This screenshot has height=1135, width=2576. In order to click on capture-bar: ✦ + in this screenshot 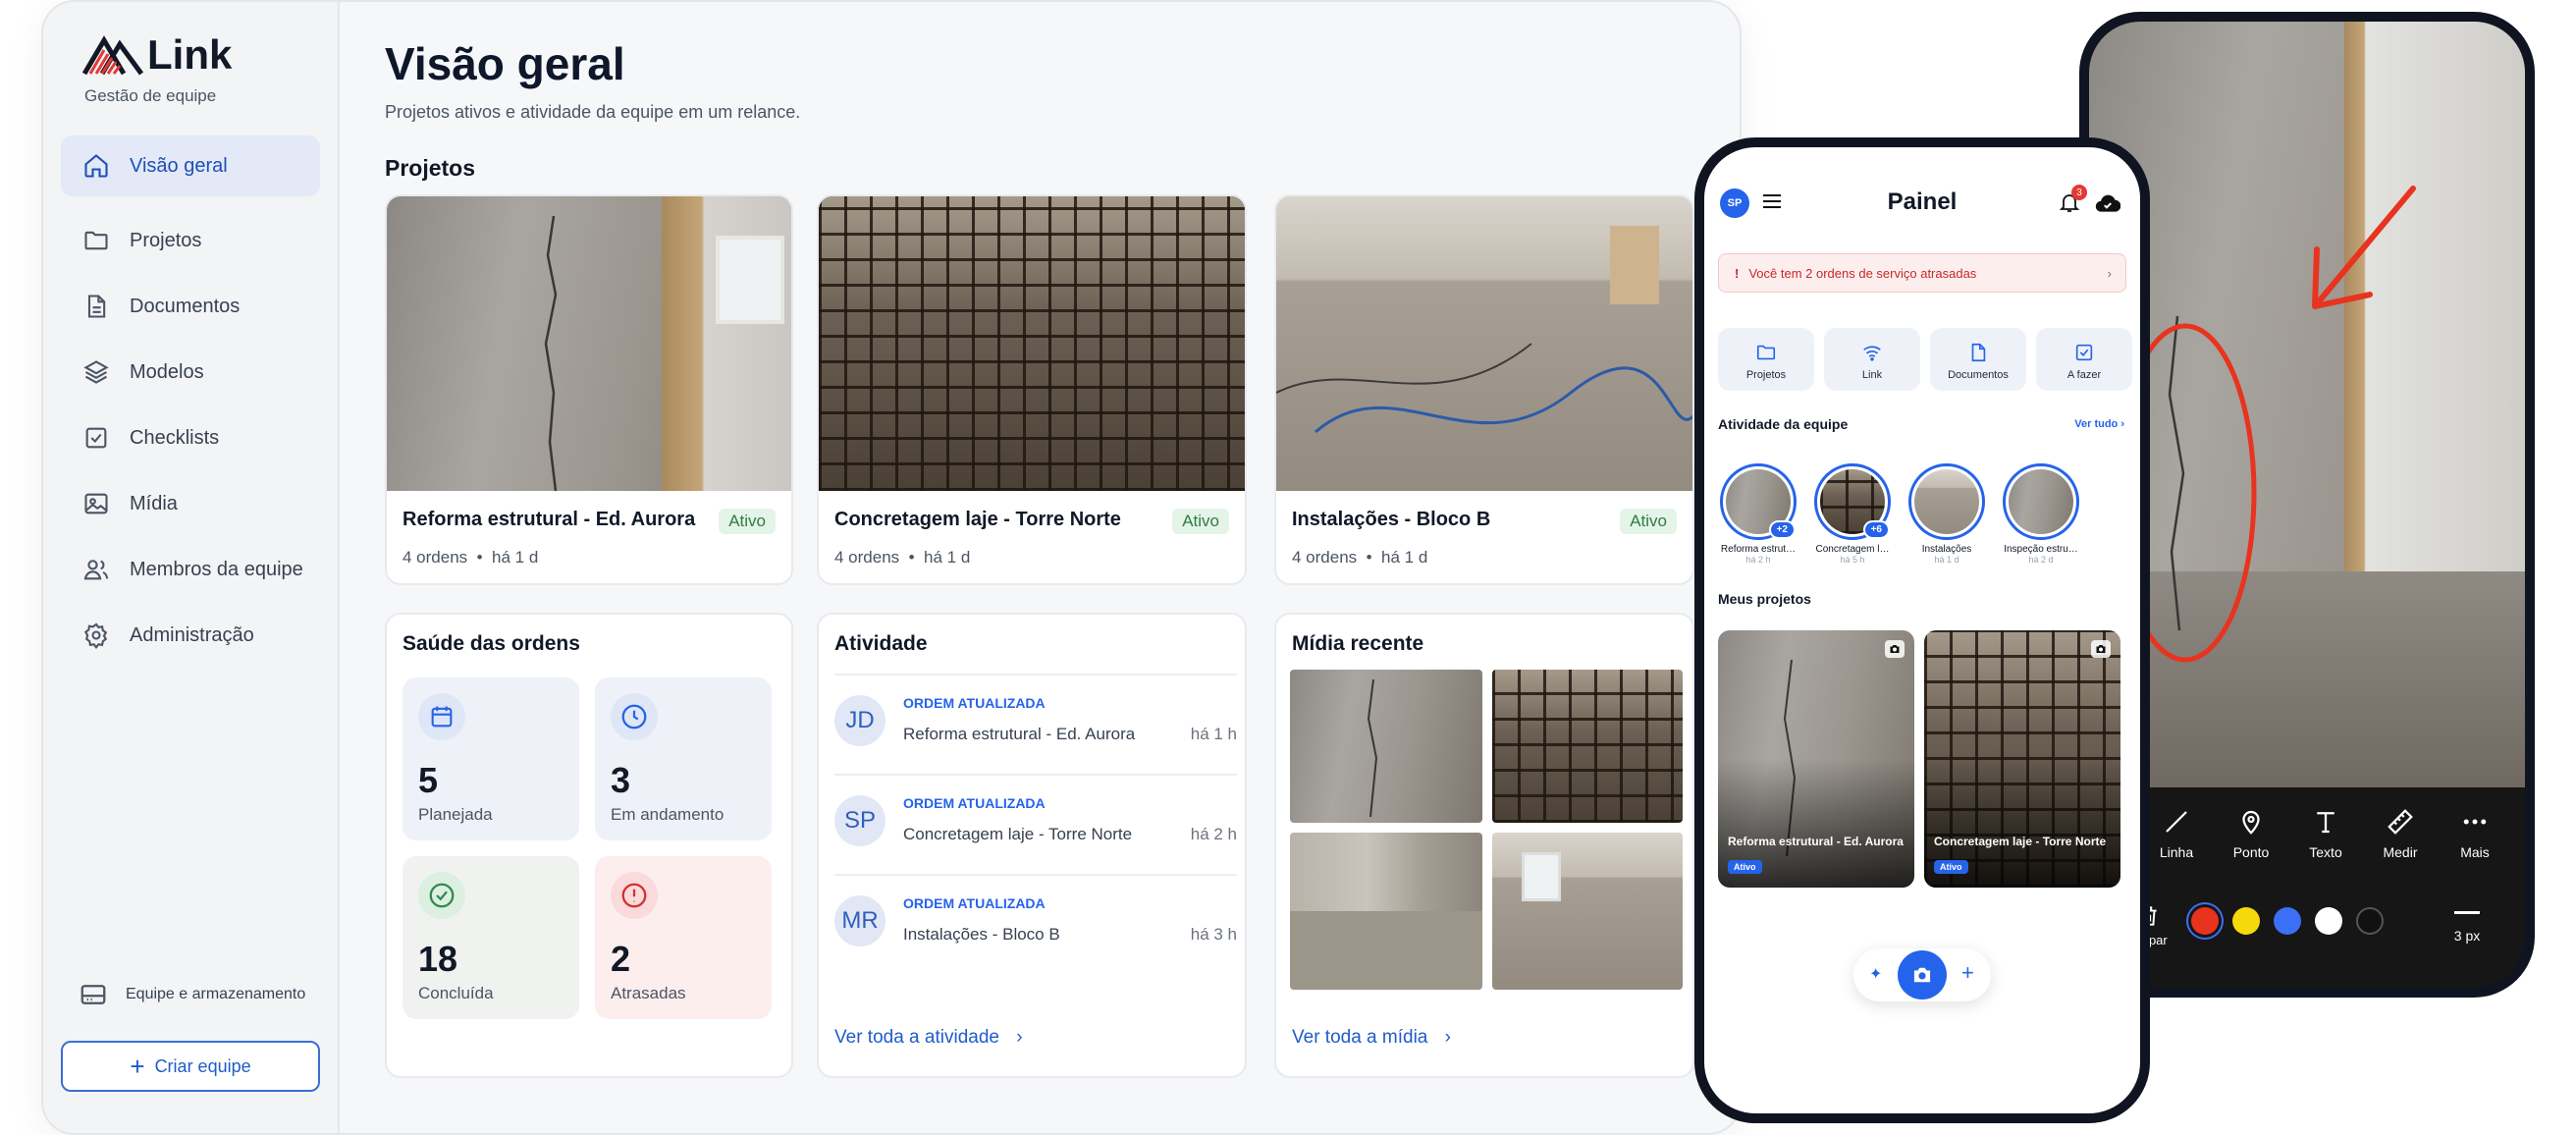, I will do `click(1922, 974)`.